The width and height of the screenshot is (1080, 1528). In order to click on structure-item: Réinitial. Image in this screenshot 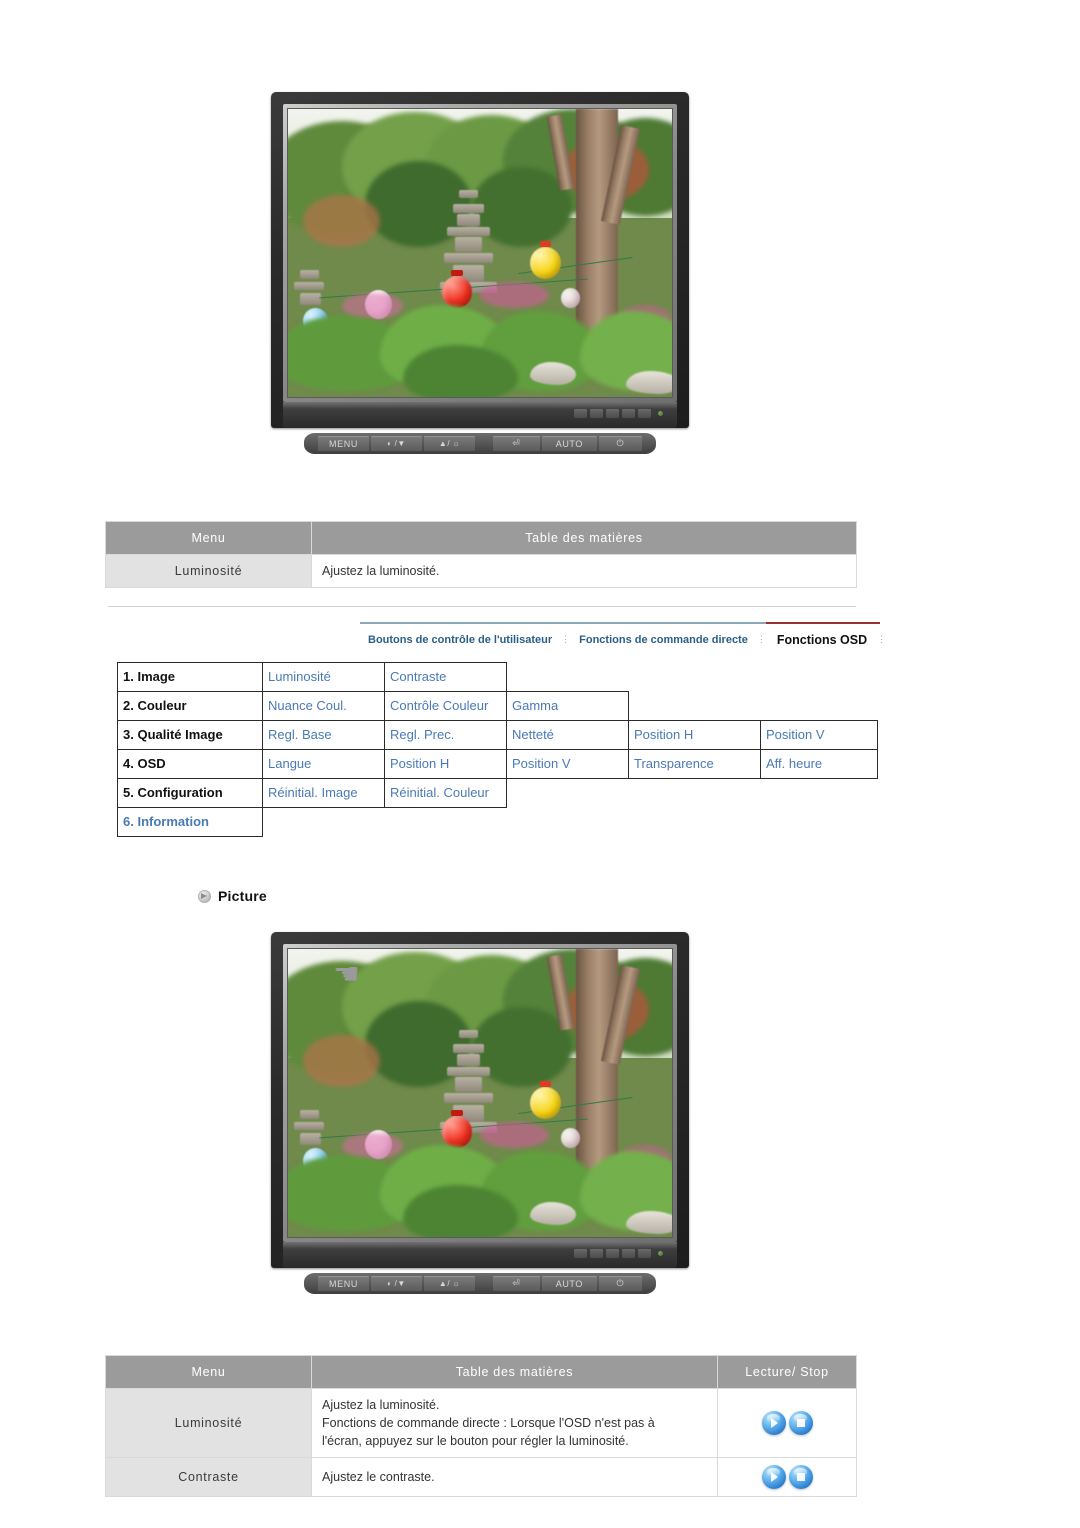, I will do `click(323, 793)`.